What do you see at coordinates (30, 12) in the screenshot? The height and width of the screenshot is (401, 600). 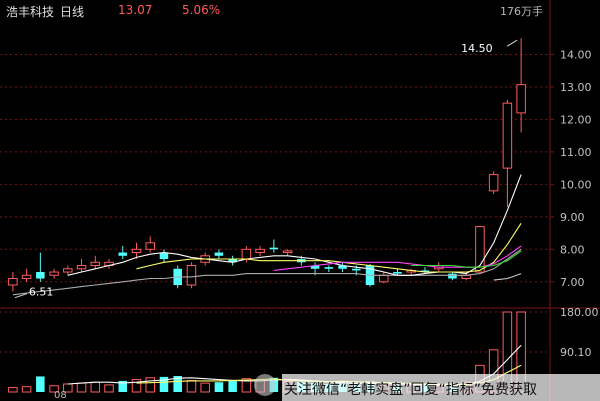 I see `stock-name: 浩丰科技` at bounding box center [30, 12].